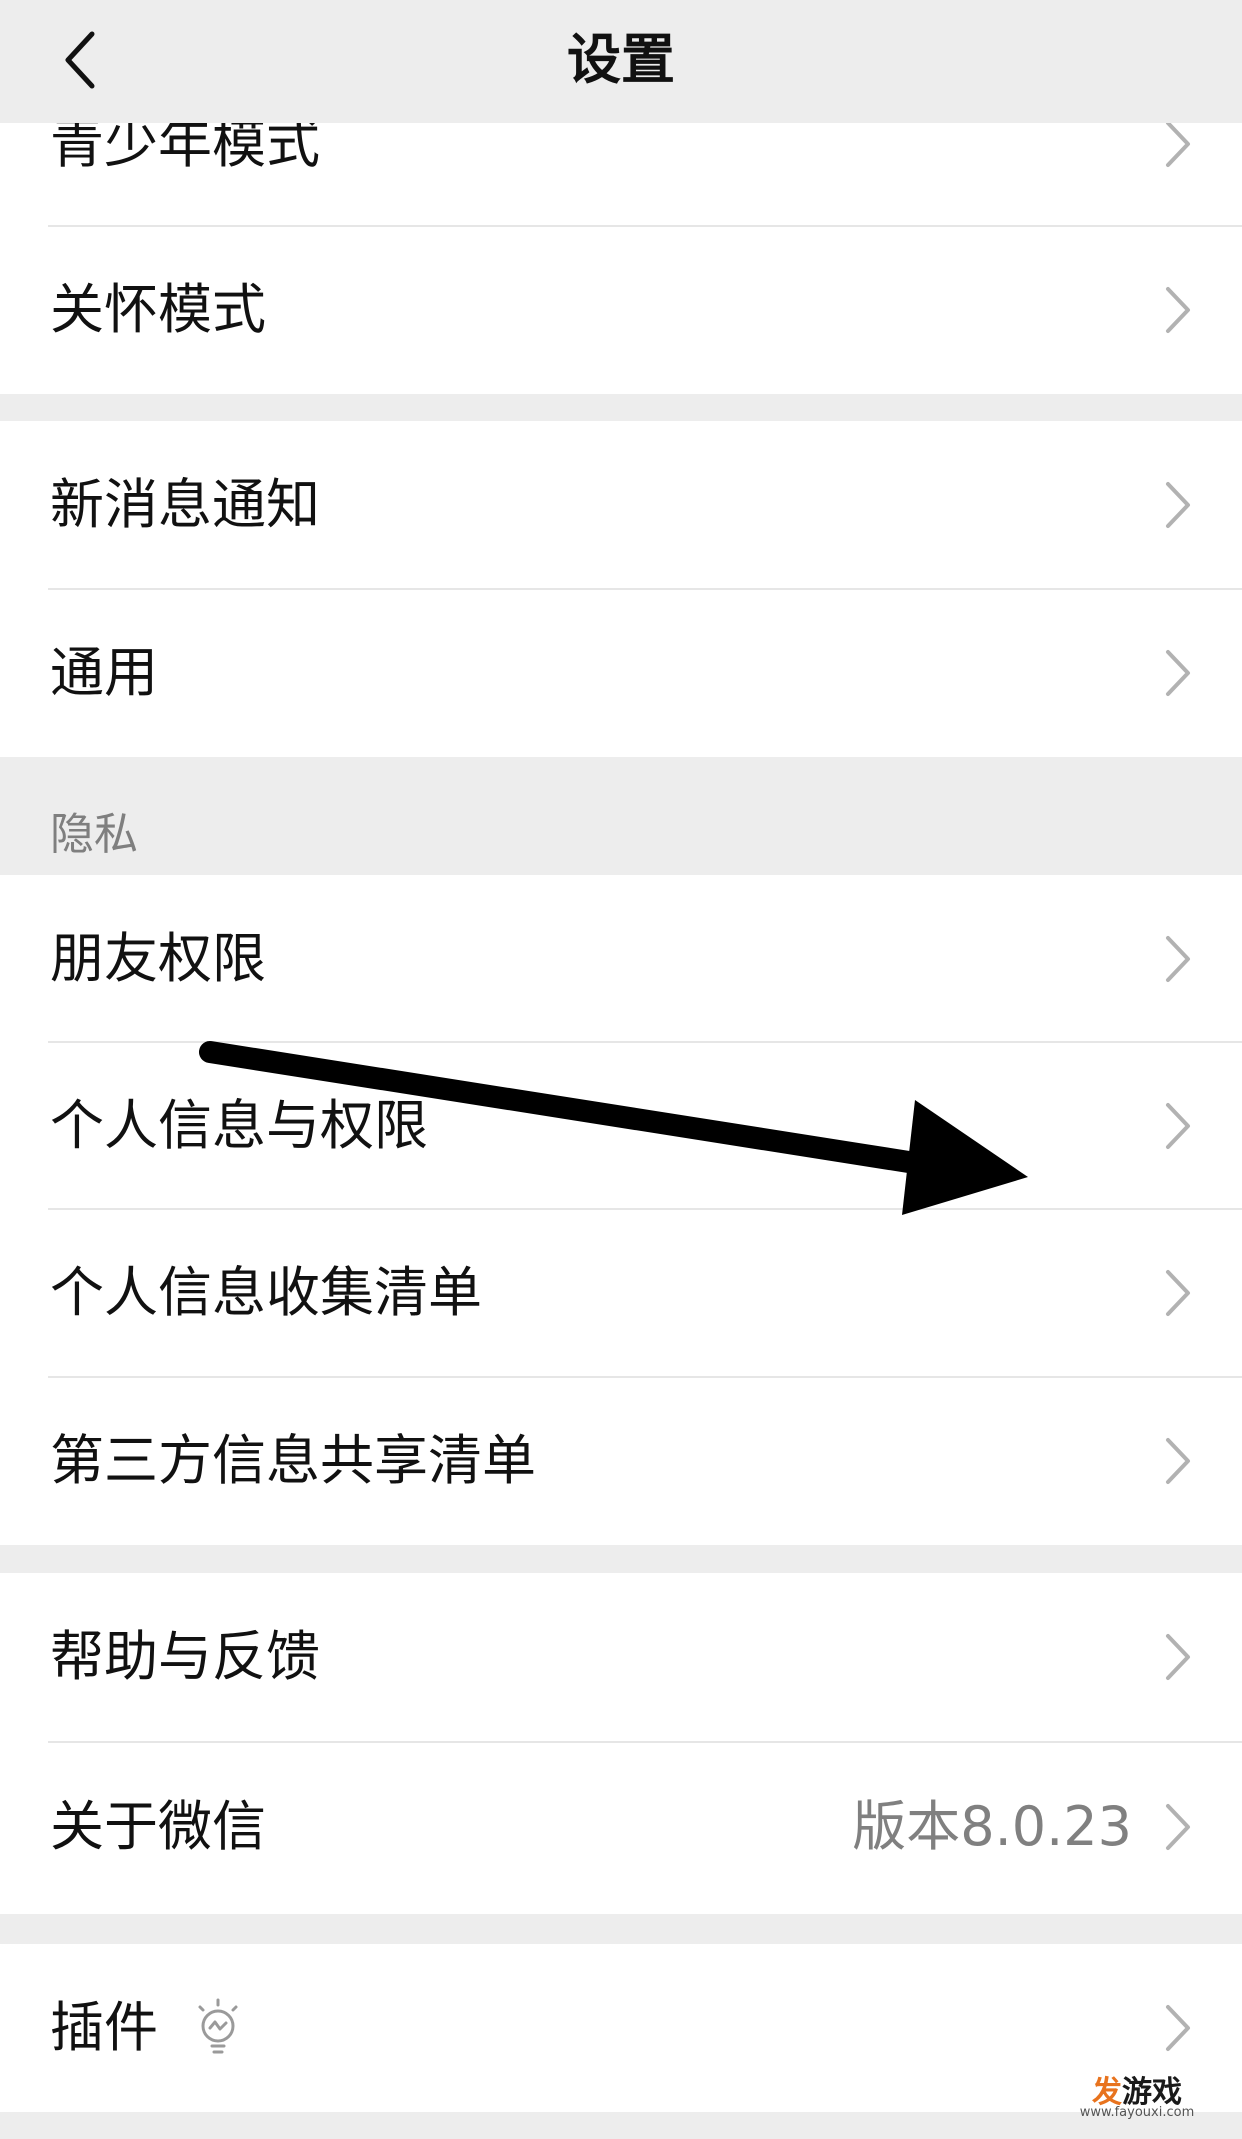  I want to click on watermark-logo: 发游戏 www.fayouxi.com, so click(1137, 2097).